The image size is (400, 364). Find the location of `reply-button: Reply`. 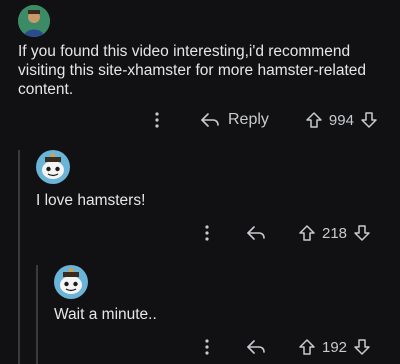

reply-button: Reply is located at coordinates (234, 120).